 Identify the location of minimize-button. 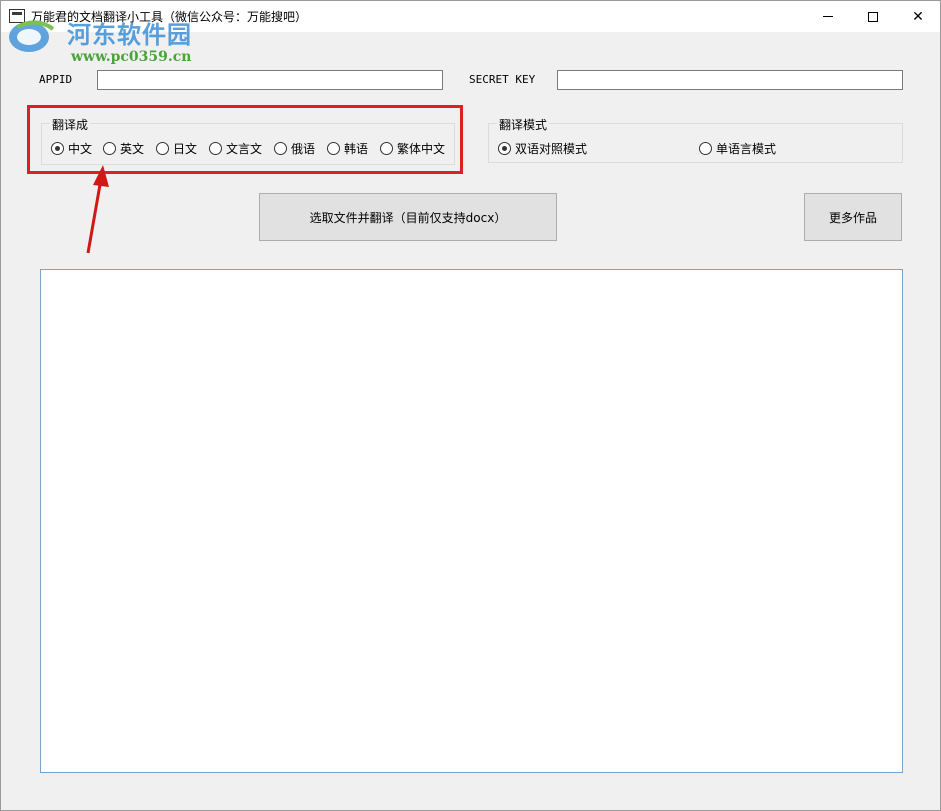
(828, 16).